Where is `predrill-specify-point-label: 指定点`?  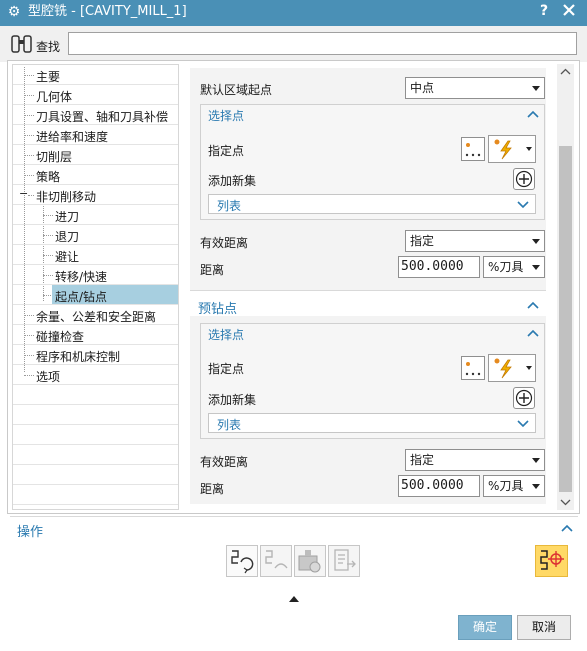 predrill-specify-point-label: 指定点 is located at coordinates (226, 369).